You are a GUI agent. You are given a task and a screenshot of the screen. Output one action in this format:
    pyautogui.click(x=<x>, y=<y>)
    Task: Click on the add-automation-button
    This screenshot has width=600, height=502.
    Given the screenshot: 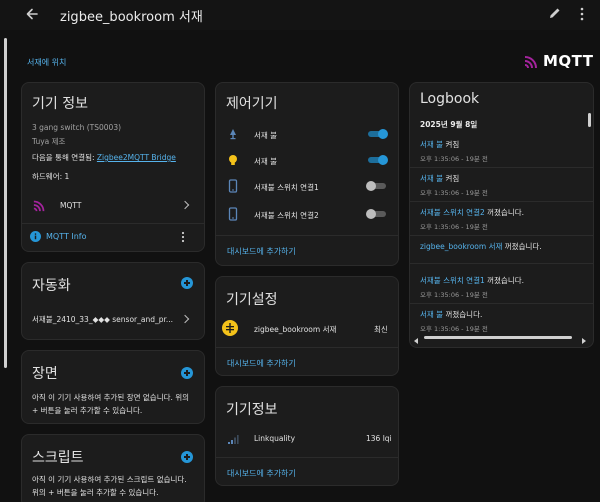 What is the action you would take?
    pyautogui.click(x=187, y=283)
    